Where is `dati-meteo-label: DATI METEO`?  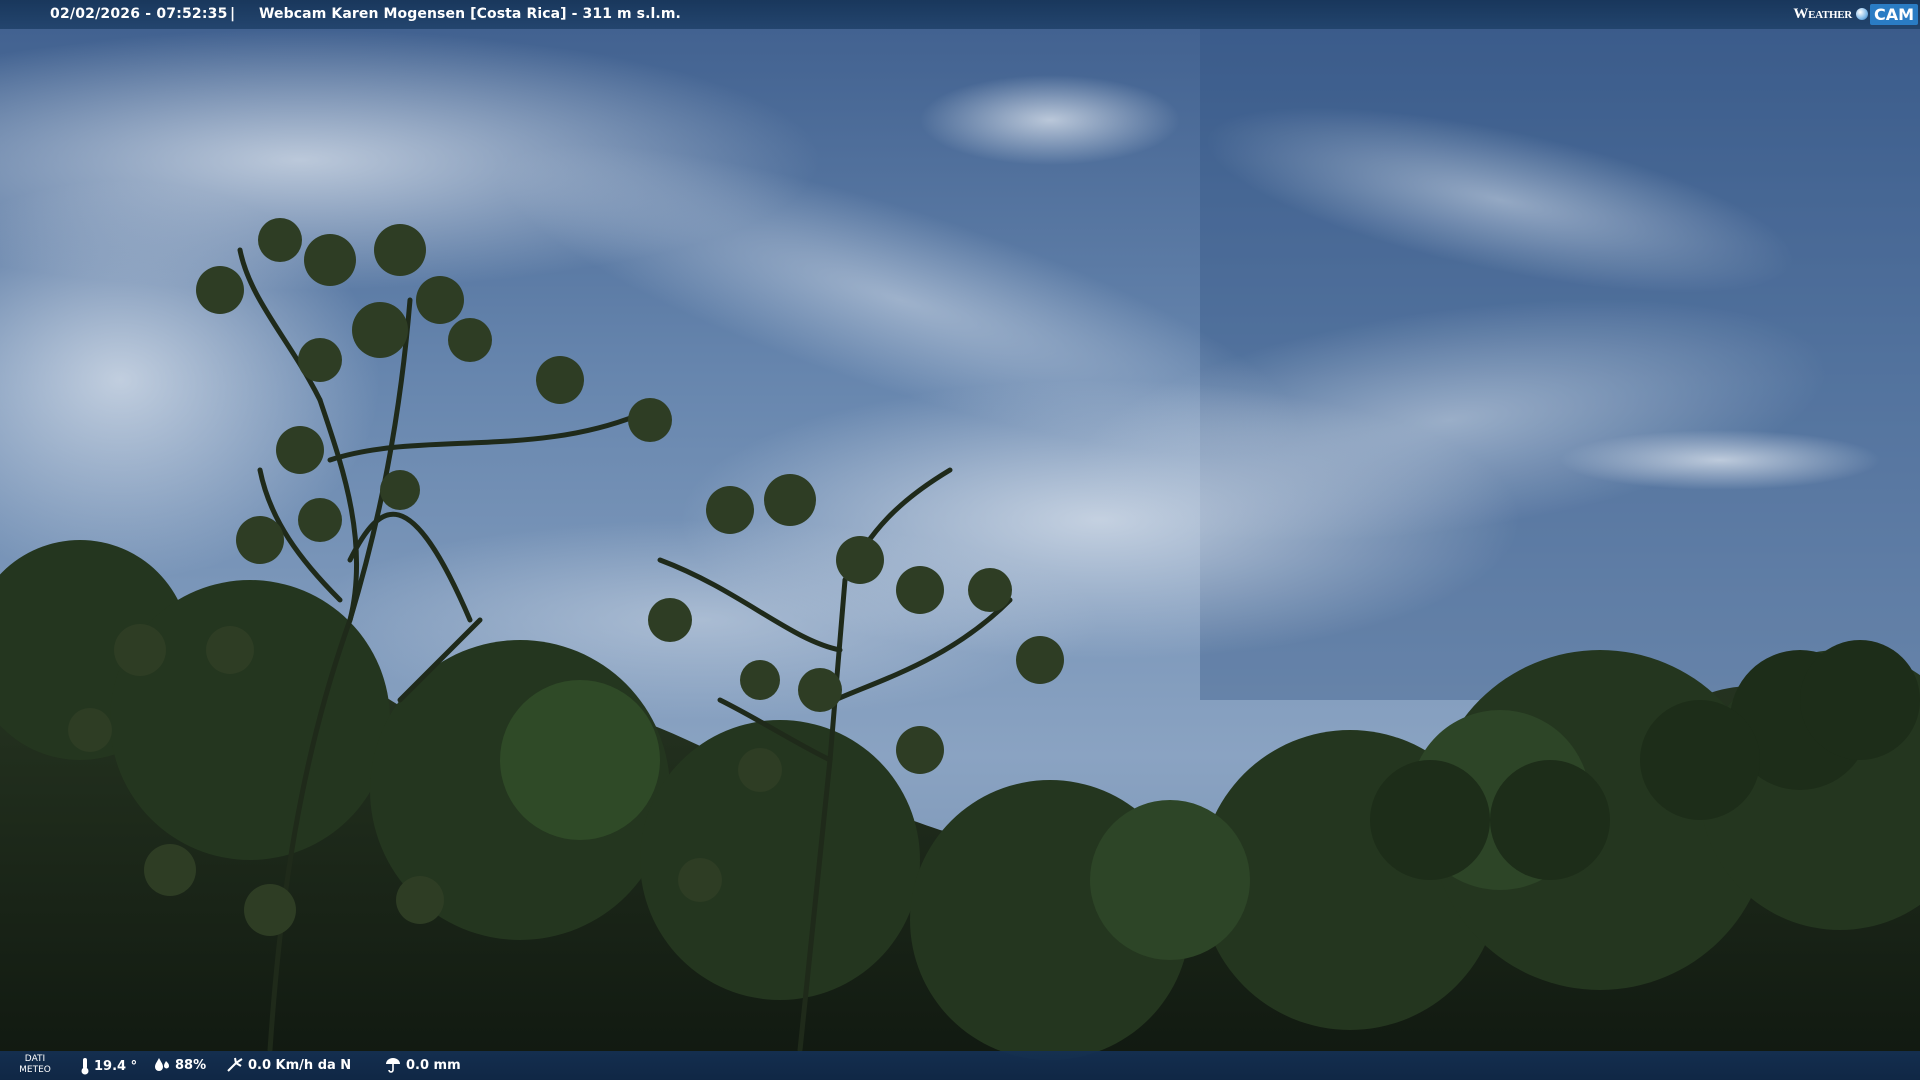
dati-meteo-label: DATI METEO is located at coordinates (35, 1065).